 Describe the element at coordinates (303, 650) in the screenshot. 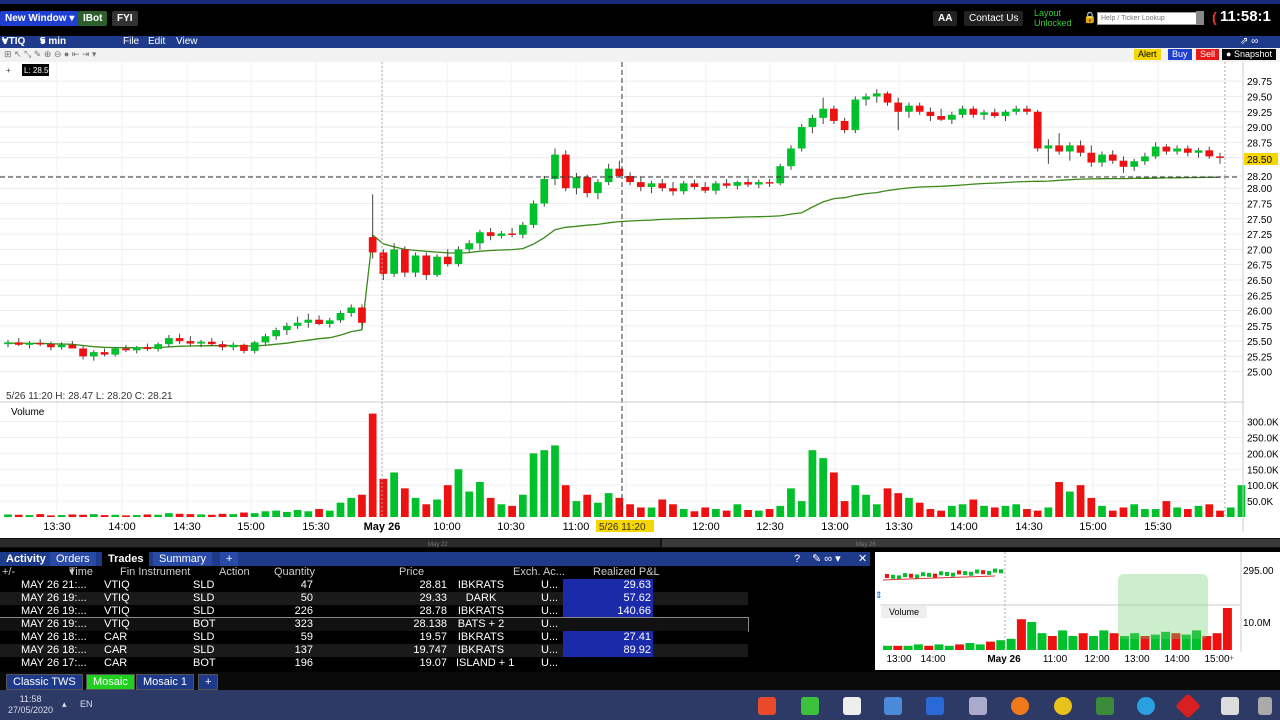

I see `cell-qty: 137` at that location.